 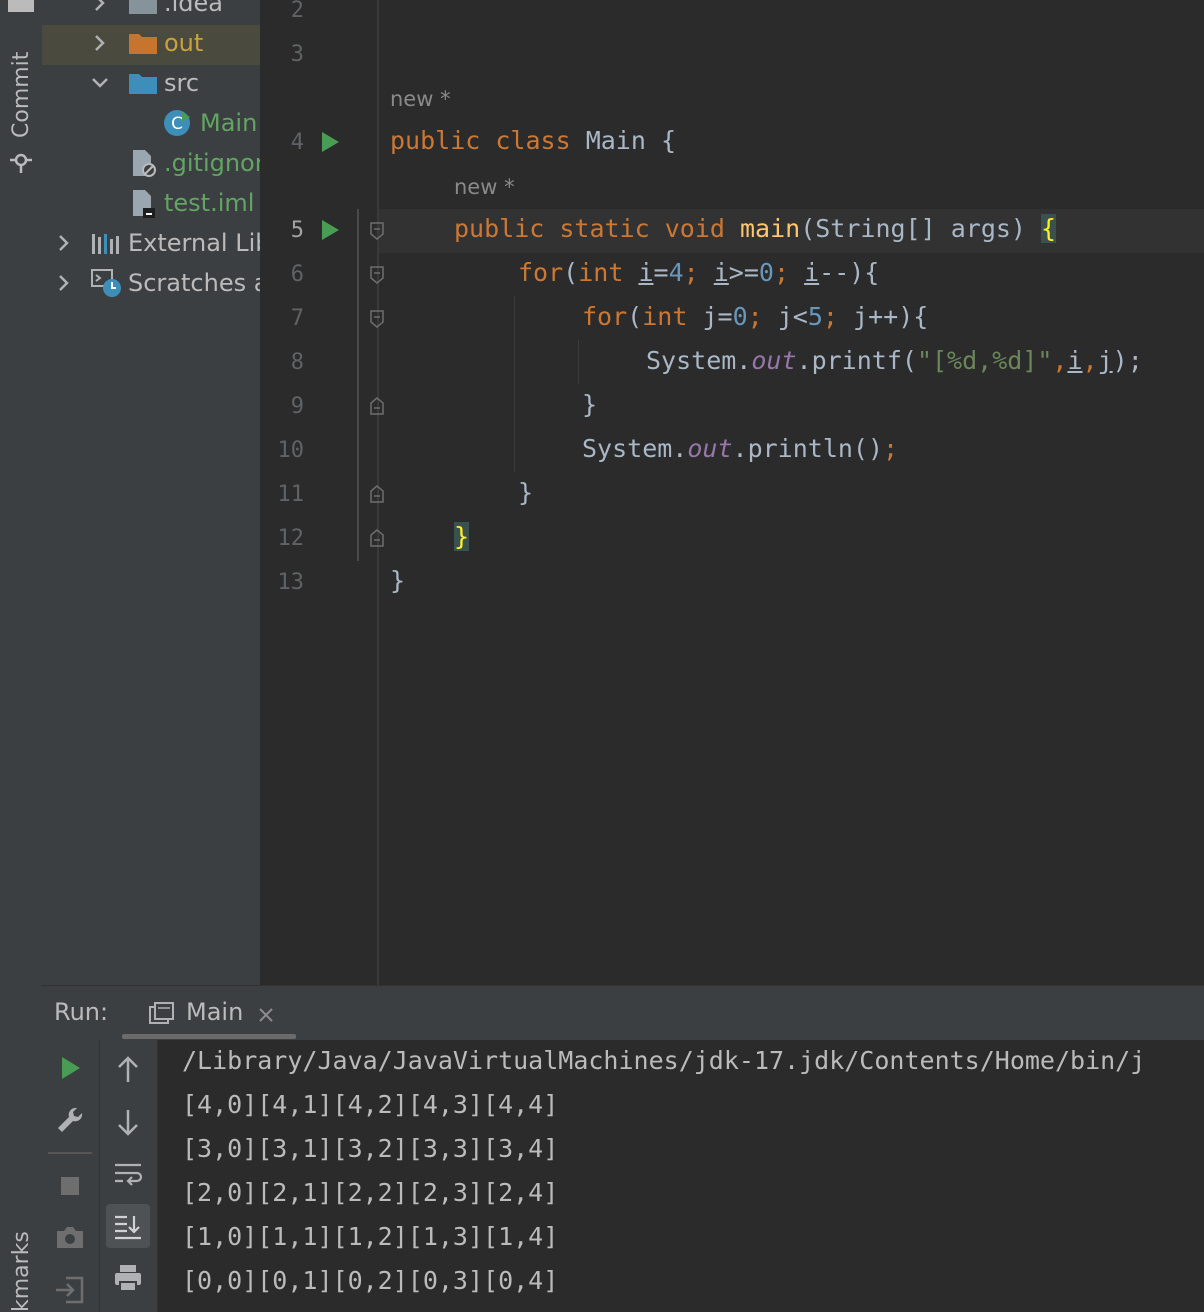 I want to click on stop-icon, so click(x=70, y=1186).